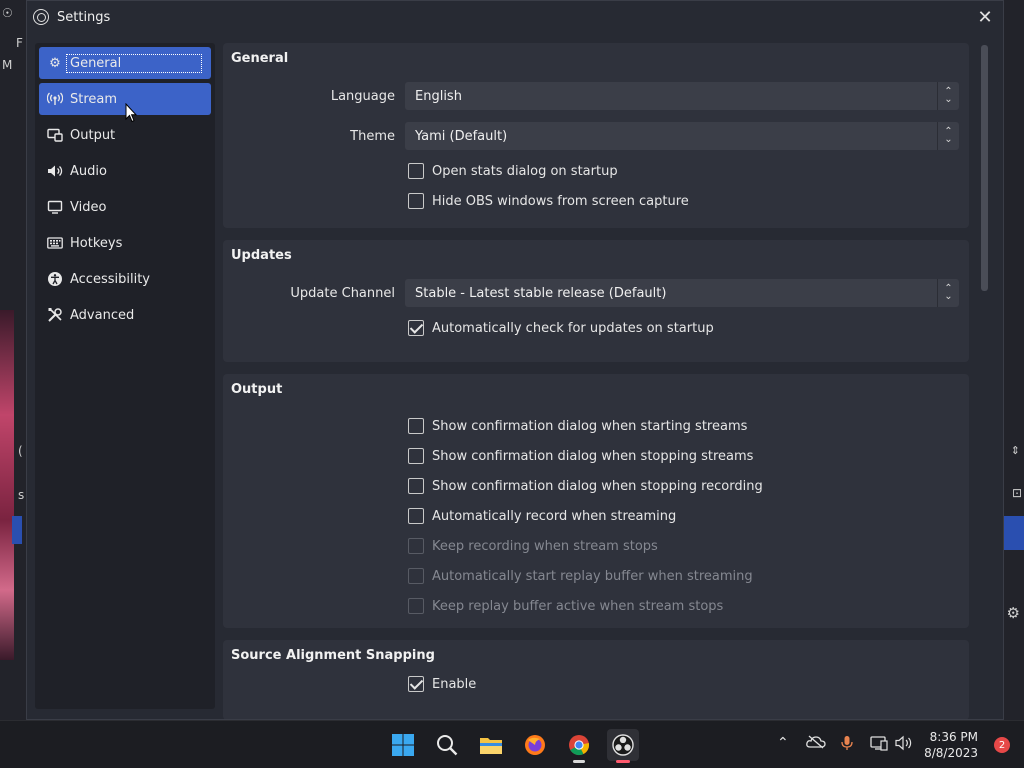  What do you see at coordinates (535, 745) in the screenshot?
I see `firefox-icon` at bounding box center [535, 745].